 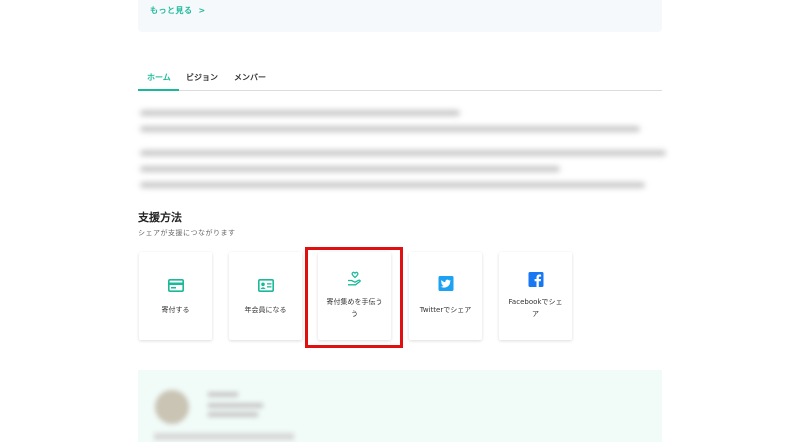 What do you see at coordinates (445, 285) in the screenshot?
I see `twitter-icon` at bounding box center [445, 285].